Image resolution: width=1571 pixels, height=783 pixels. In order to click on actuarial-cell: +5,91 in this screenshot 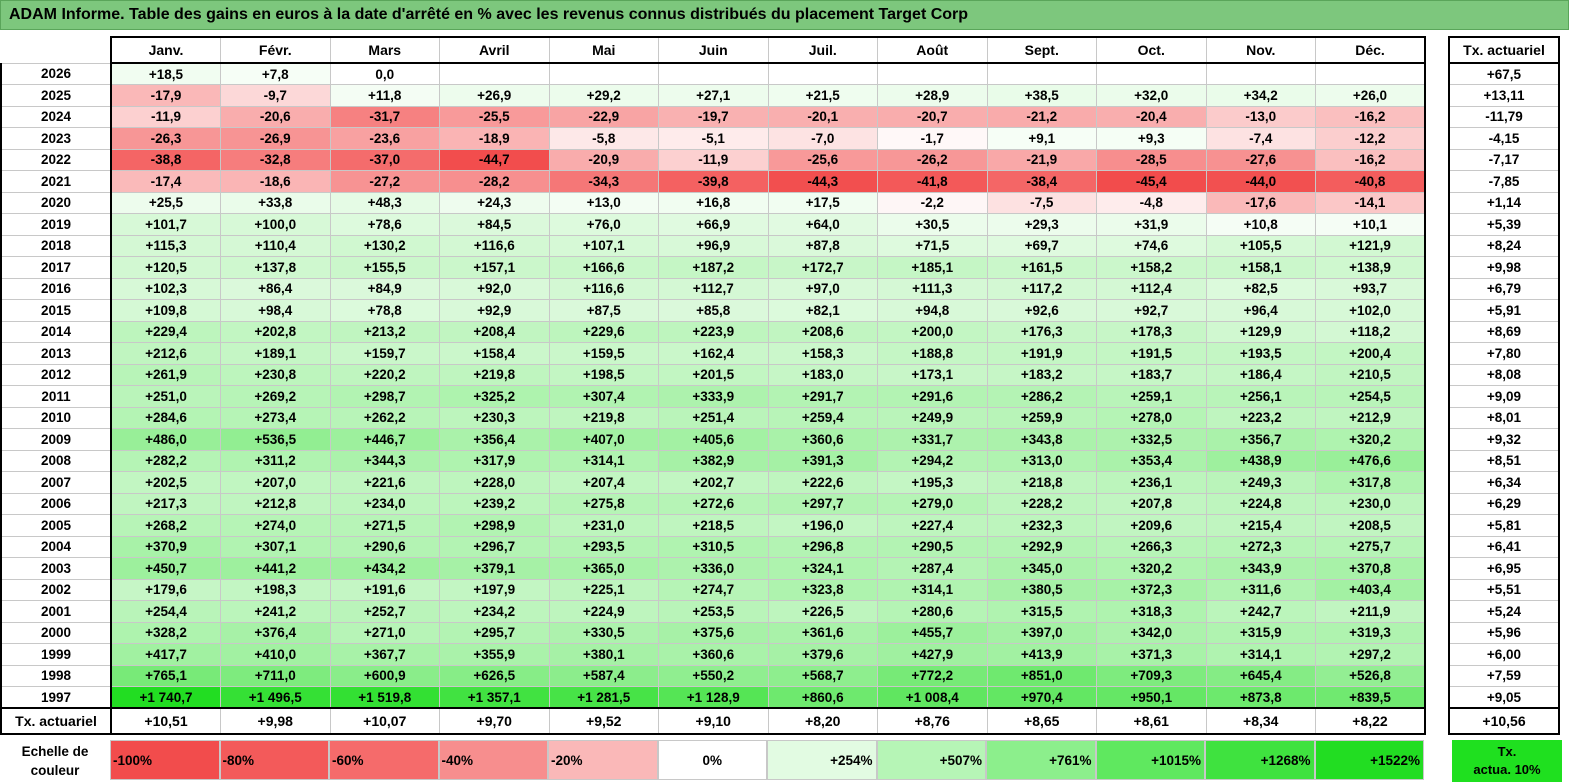, I will do `click(1504, 310)`.